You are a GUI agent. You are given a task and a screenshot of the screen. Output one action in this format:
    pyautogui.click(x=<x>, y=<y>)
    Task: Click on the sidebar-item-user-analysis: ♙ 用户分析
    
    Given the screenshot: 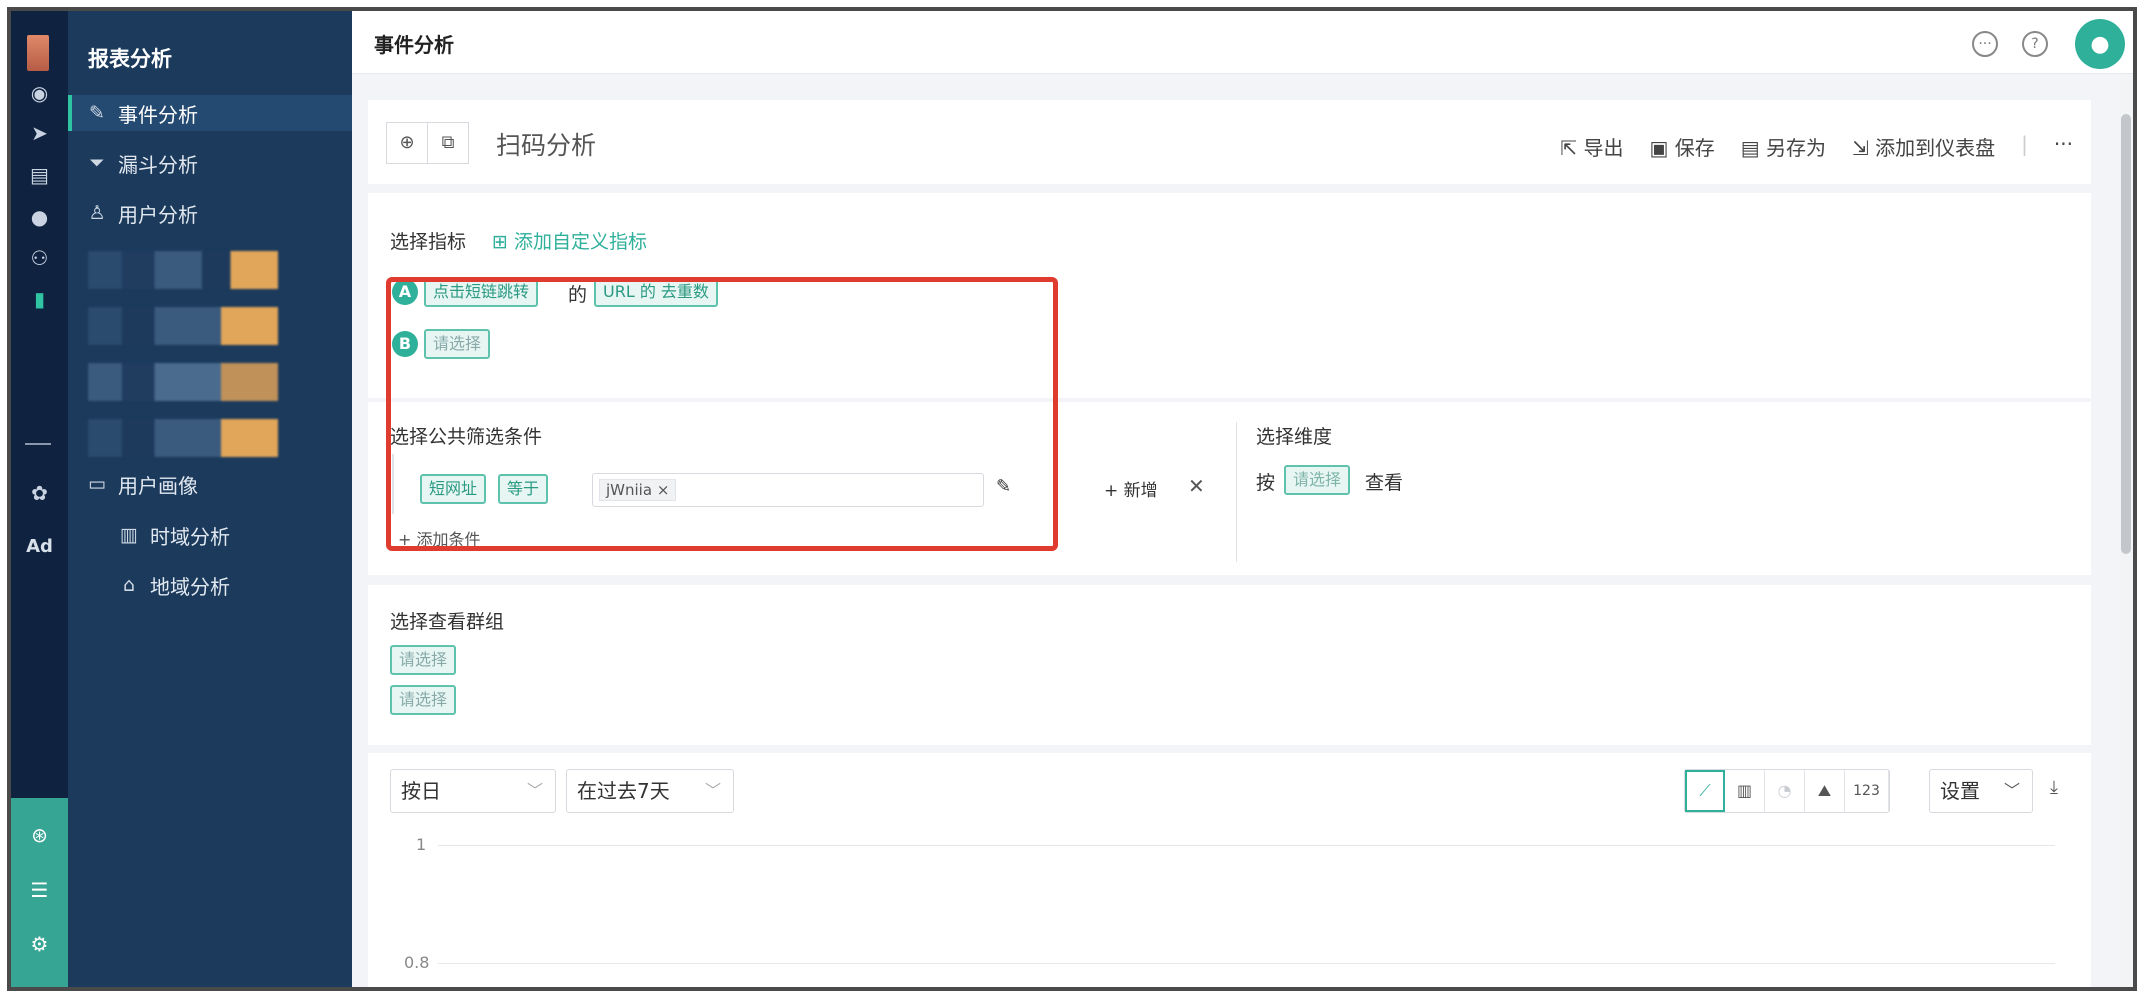 What is the action you would take?
    pyautogui.click(x=210, y=213)
    